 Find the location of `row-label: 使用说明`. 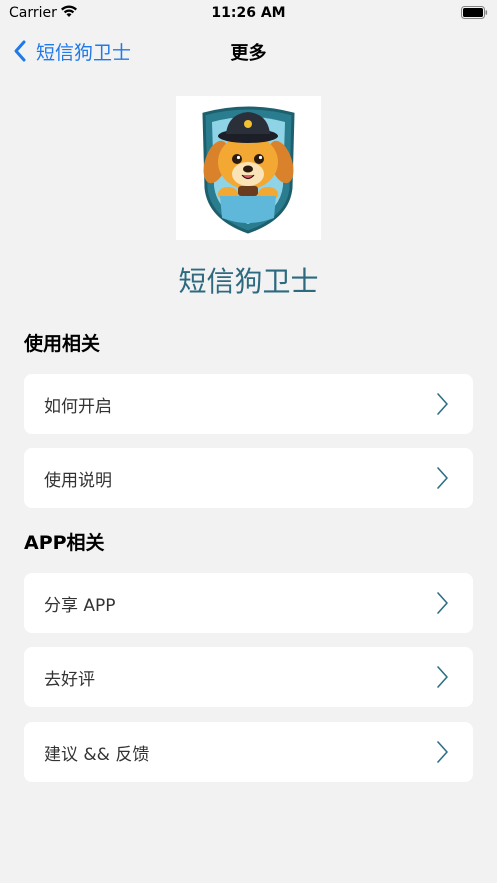

row-label: 使用说明 is located at coordinates (78, 481).